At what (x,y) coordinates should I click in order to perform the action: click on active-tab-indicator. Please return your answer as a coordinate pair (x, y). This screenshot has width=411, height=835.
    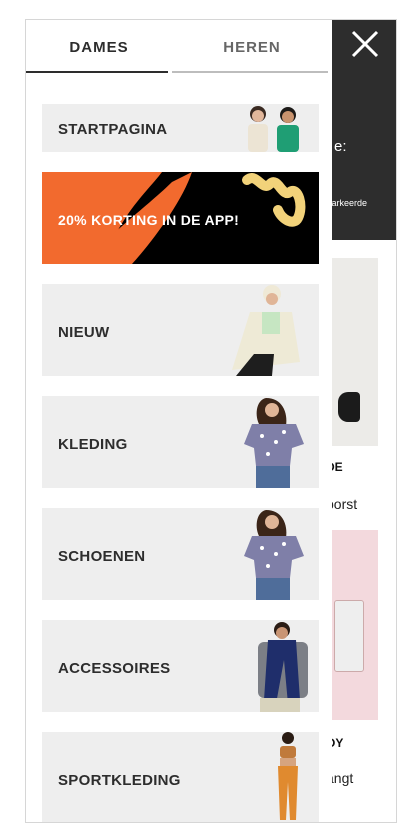
    Looking at the image, I should click on (97, 72).